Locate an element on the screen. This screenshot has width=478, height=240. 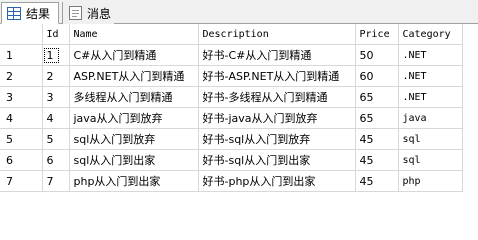
cell-category: java is located at coordinates (430, 118).